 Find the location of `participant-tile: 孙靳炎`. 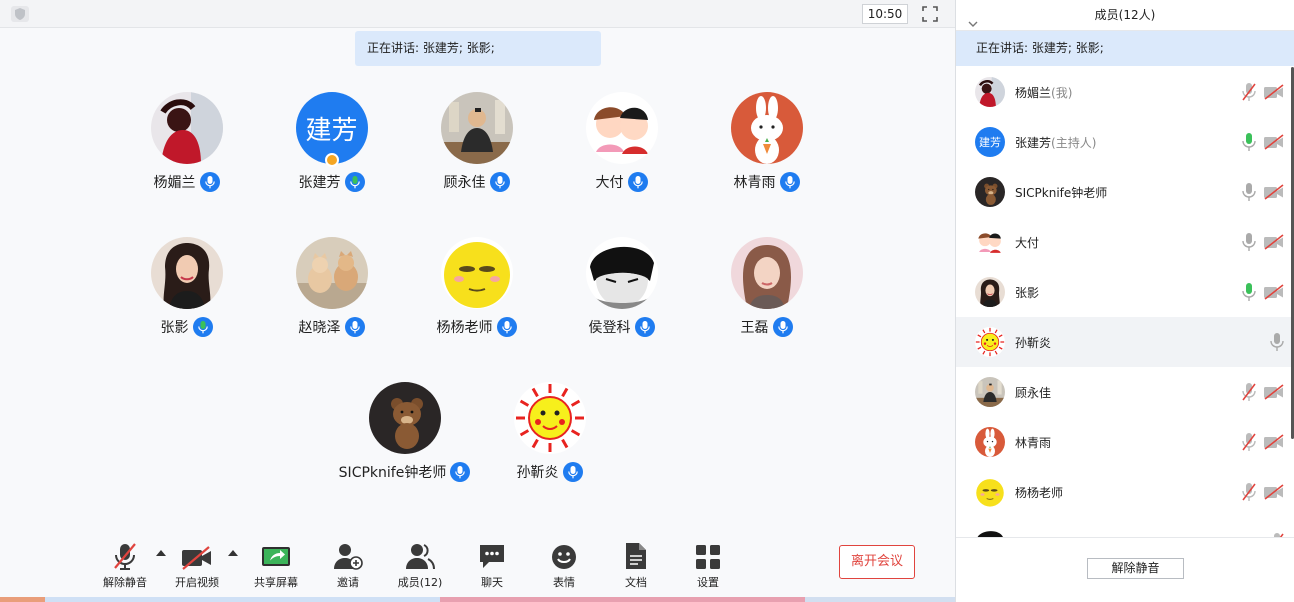

participant-tile: 孙靳炎 is located at coordinates (549, 432).